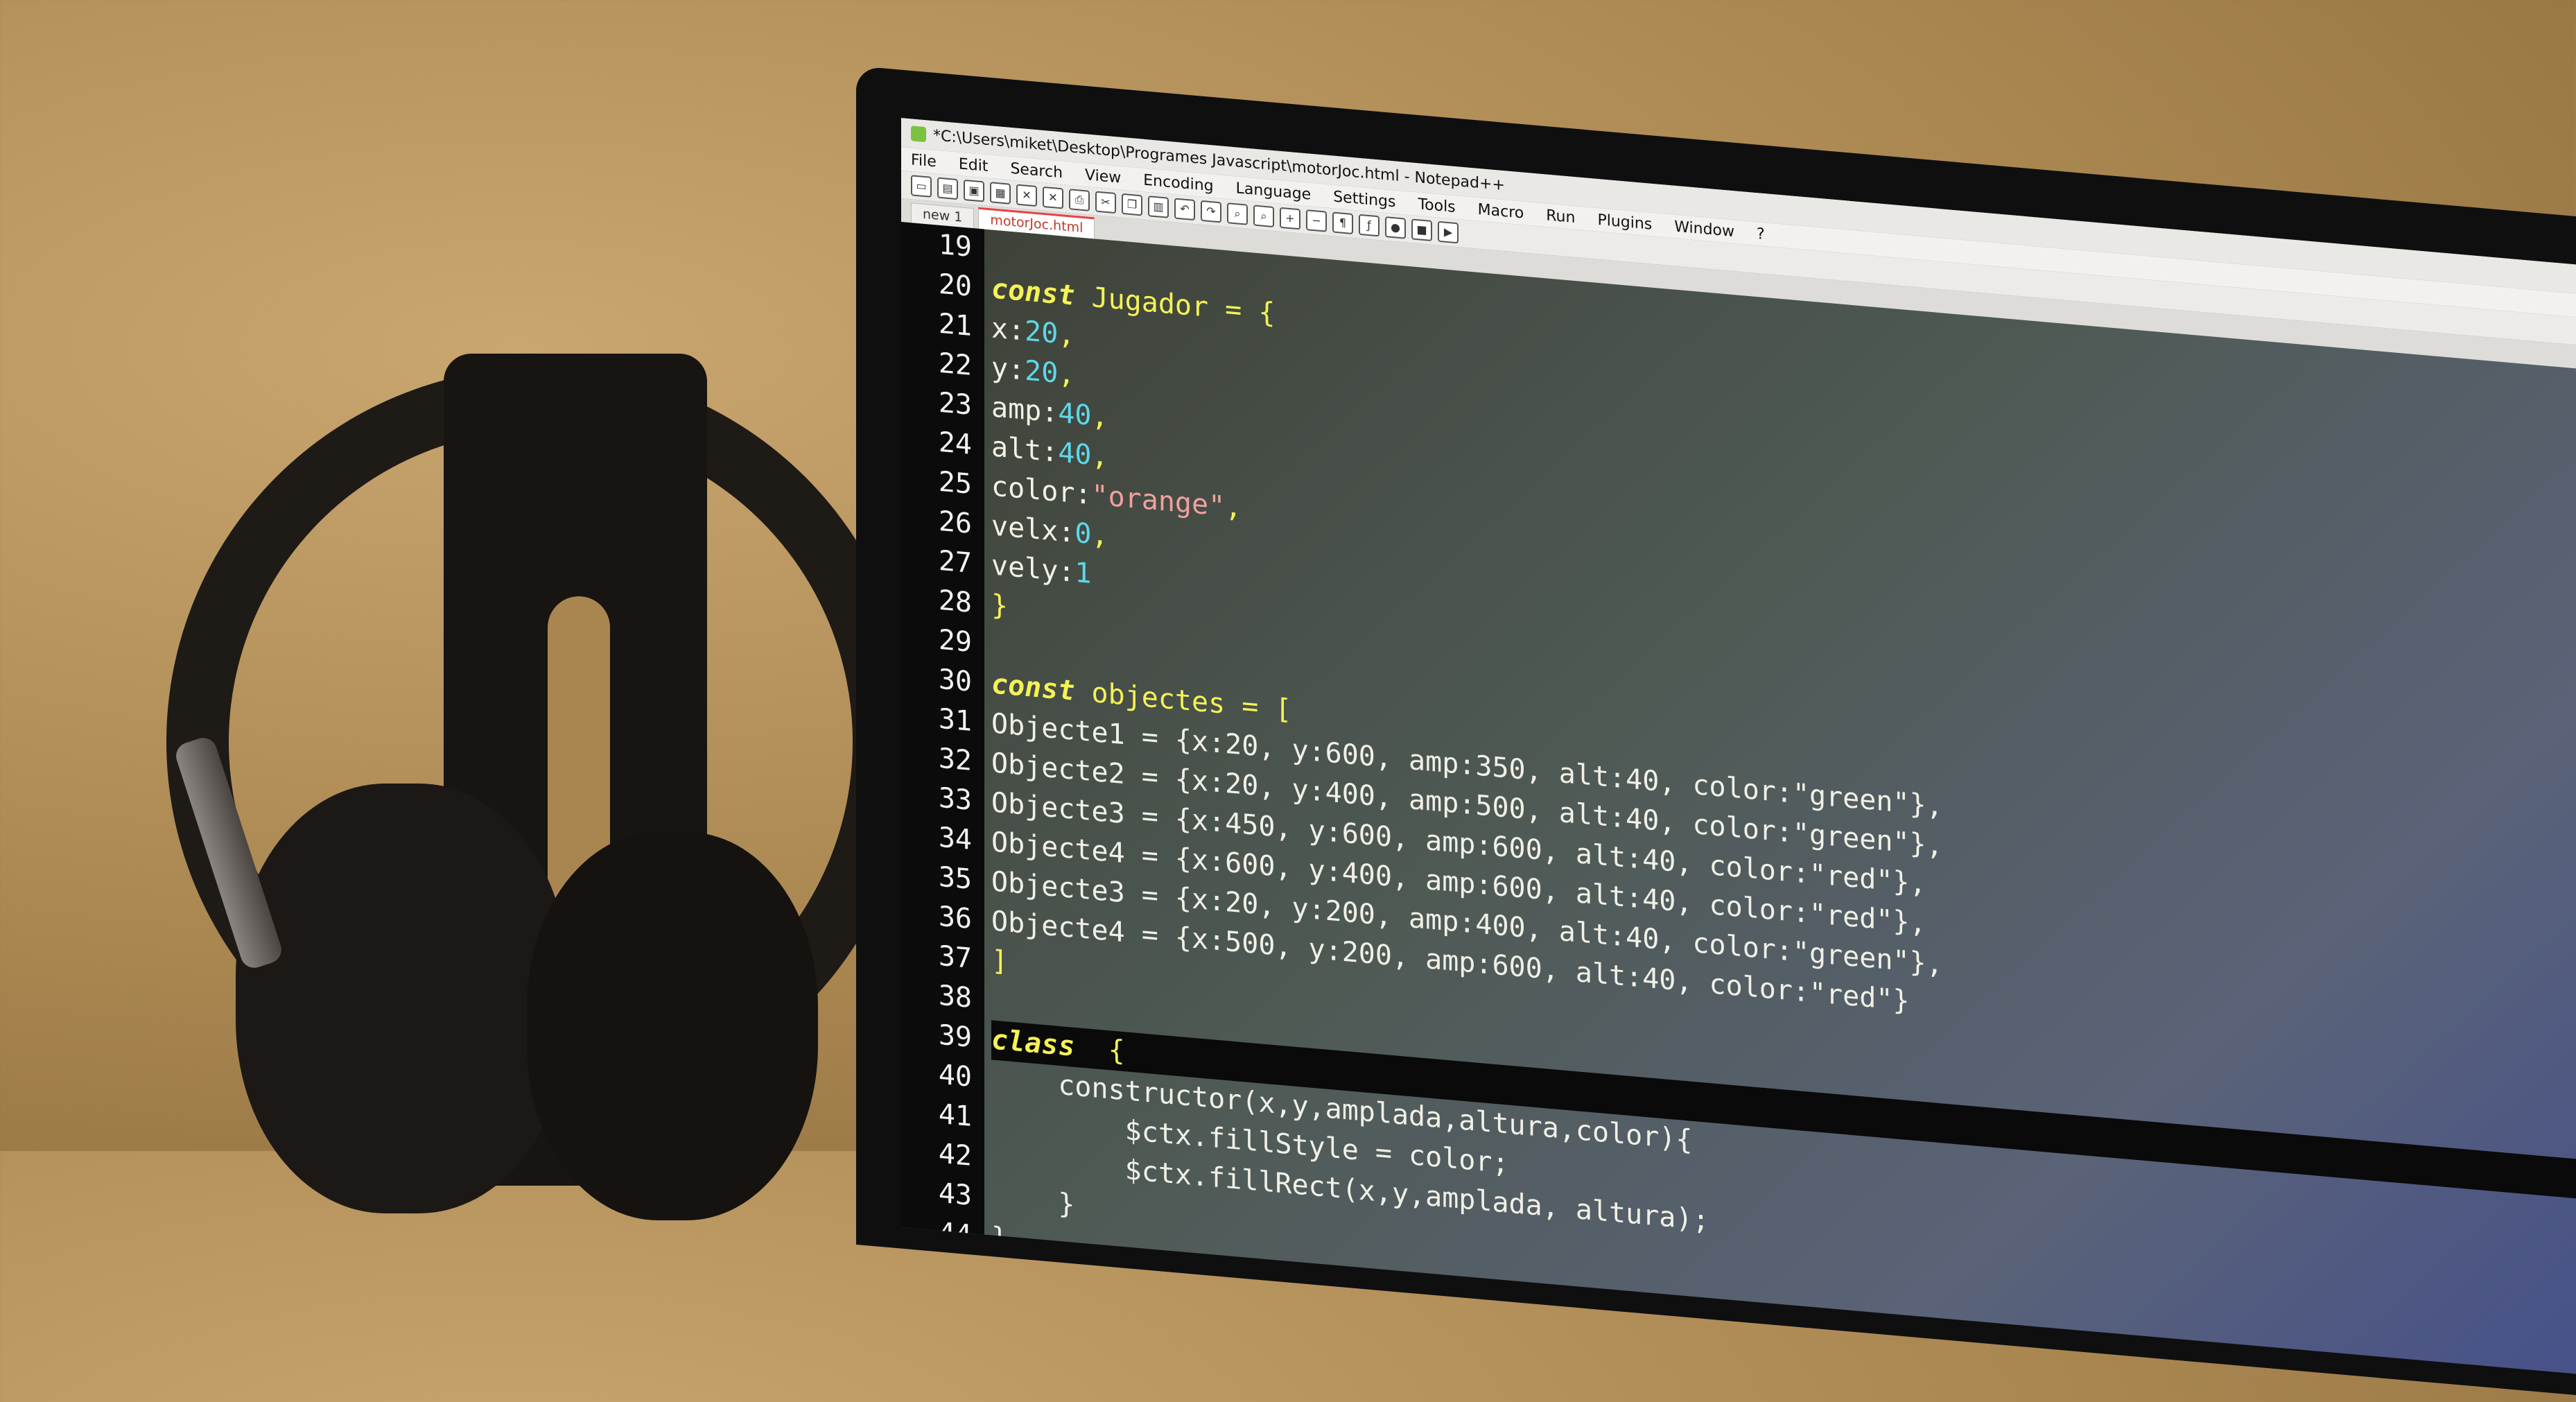 The width and height of the screenshot is (2576, 1402). I want to click on function-list-icon: ƒ, so click(1369, 225).